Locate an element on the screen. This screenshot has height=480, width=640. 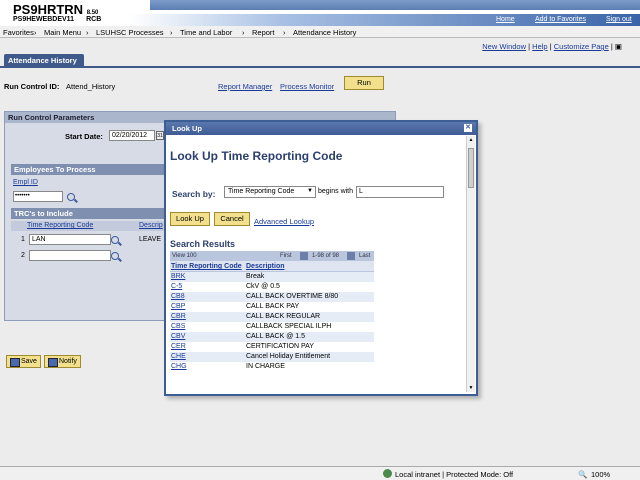
menu-report: Report is located at coordinates (263, 32).